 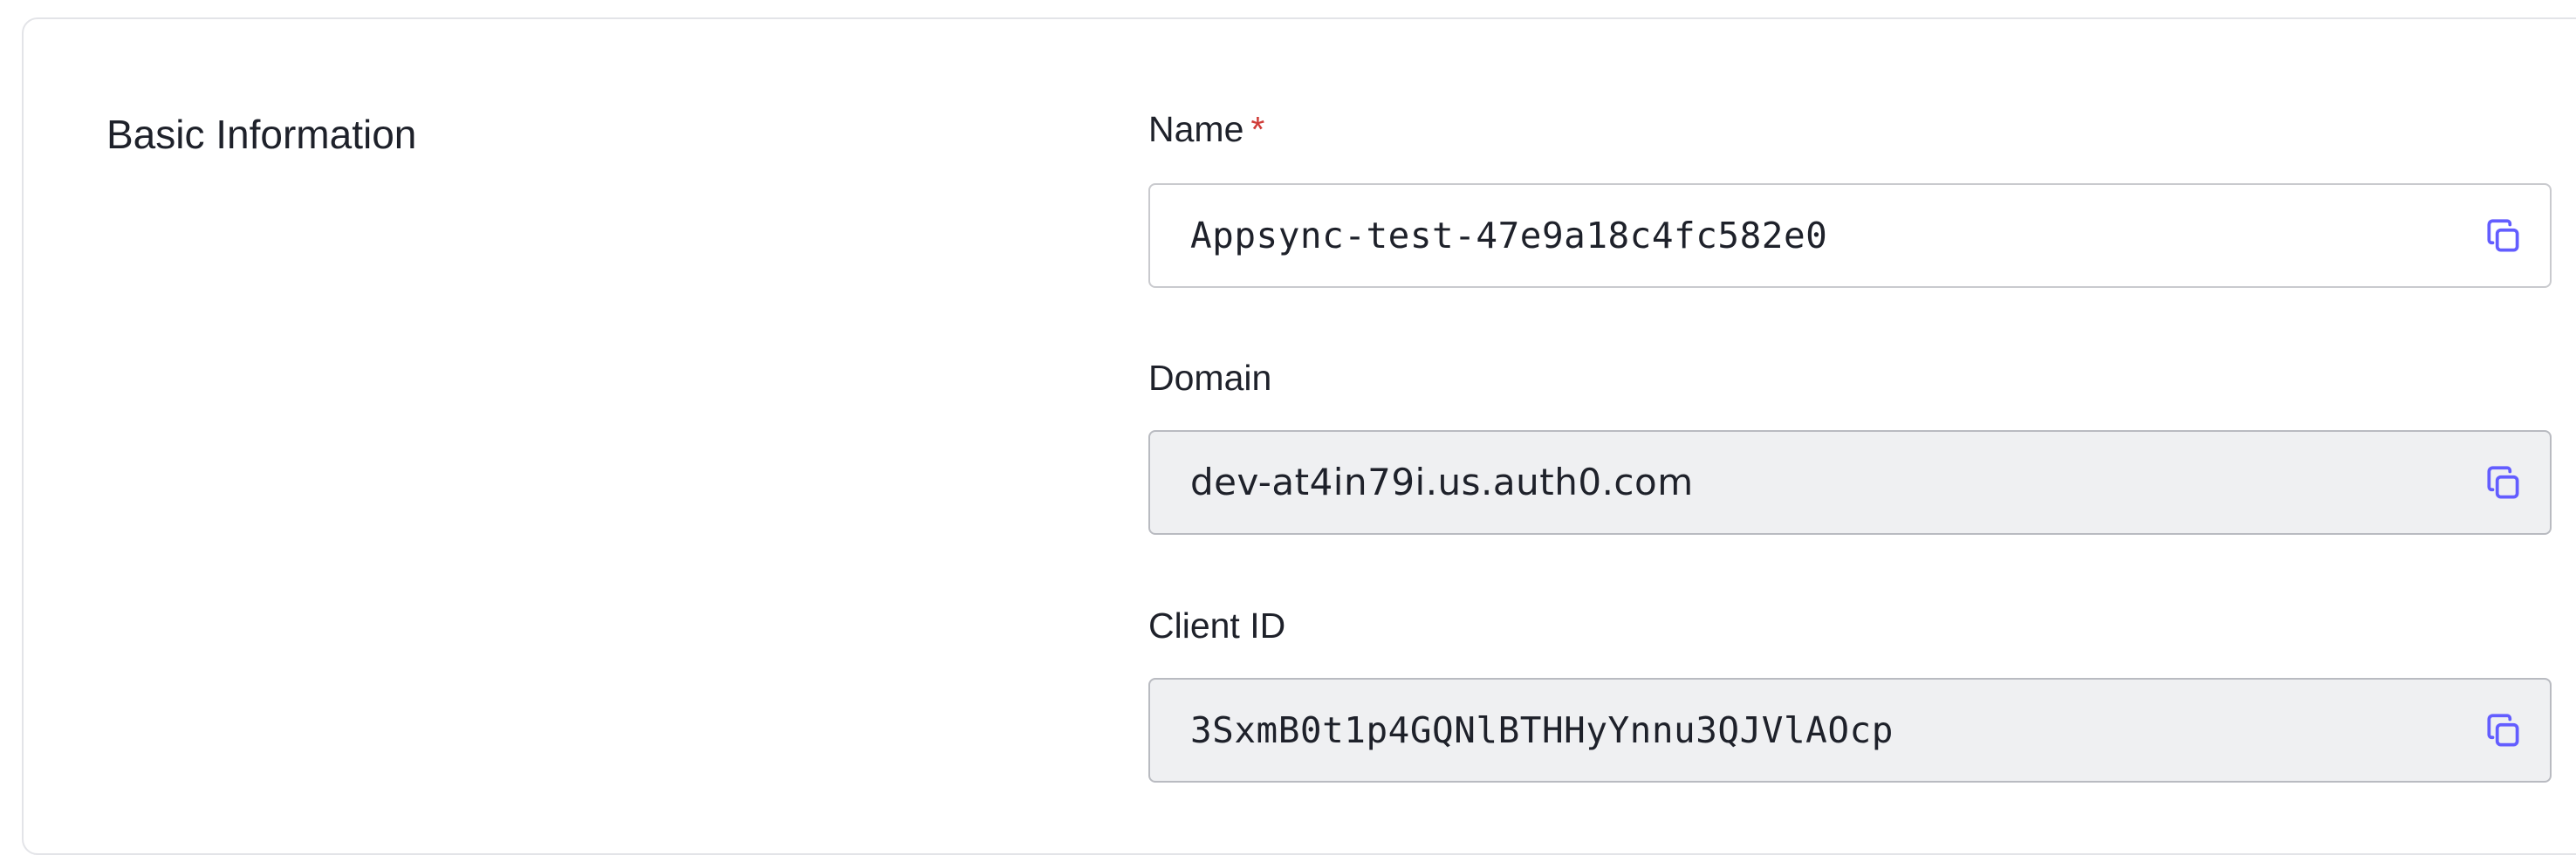 What do you see at coordinates (1196, 129) in the screenshot?
I see `name-label-text: Name` at bounding box center [1196, 129].